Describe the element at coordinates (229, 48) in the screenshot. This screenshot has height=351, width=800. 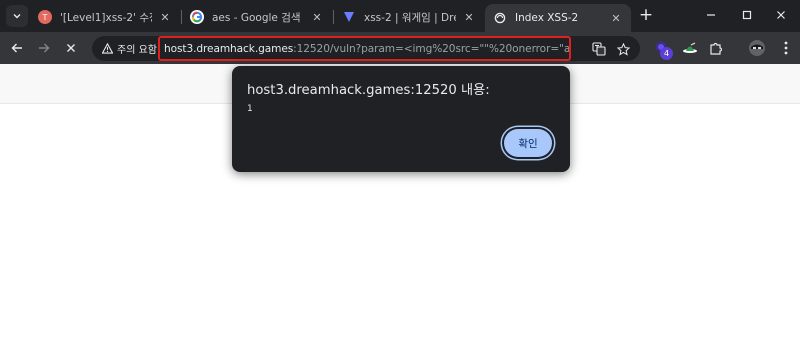
I see `url-host: host3.dreamhack.games` at that location.